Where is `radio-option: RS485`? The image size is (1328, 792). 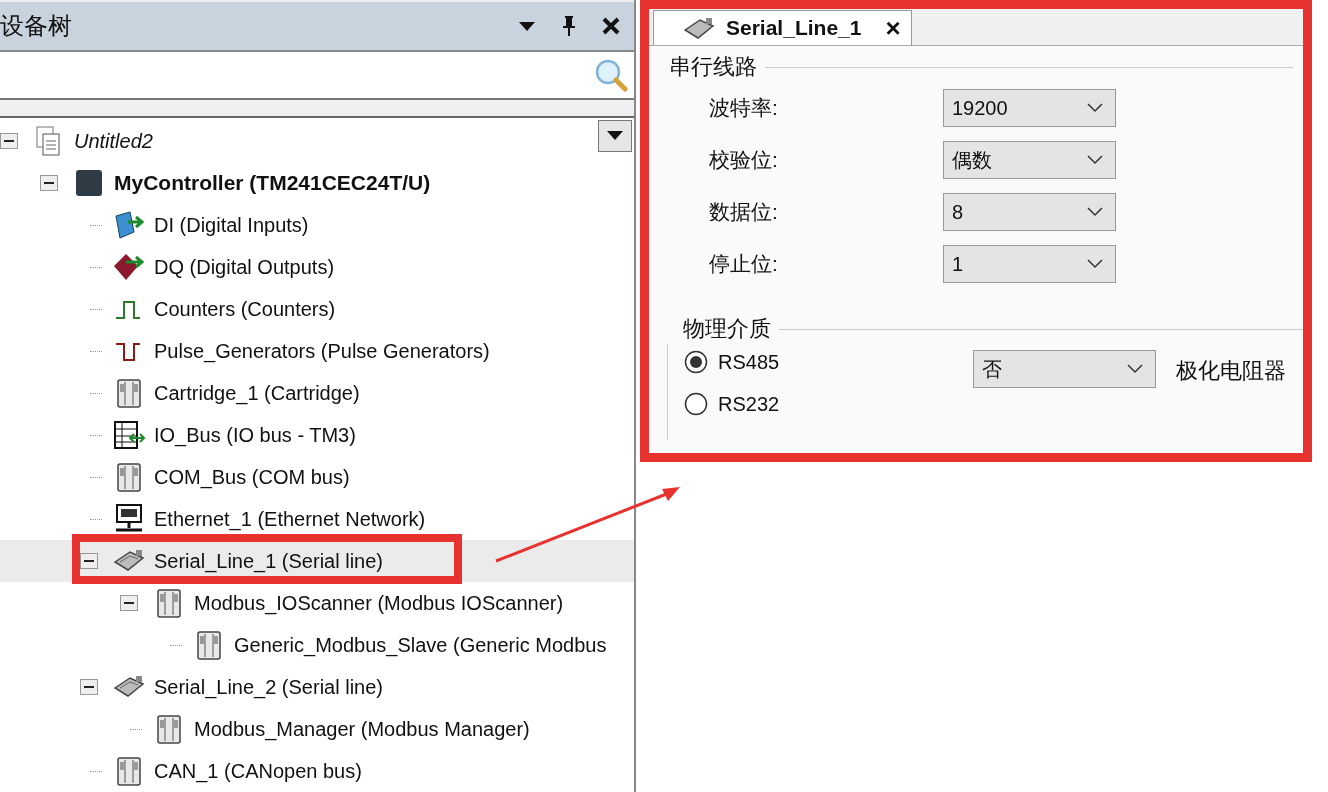 radio-option: RS485 is located at coordinates (750, 362).